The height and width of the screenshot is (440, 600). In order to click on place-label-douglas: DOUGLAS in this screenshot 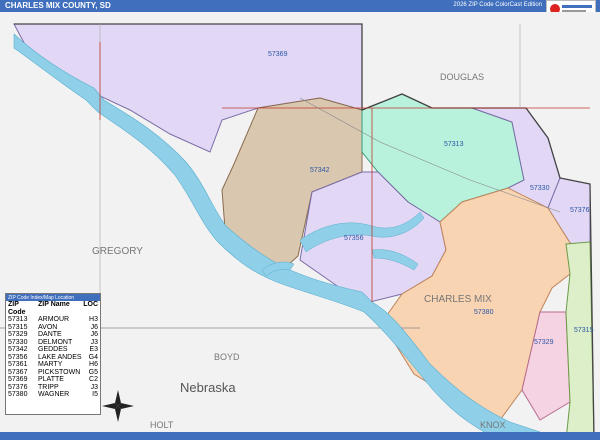, I will do `click(462, 77)`.